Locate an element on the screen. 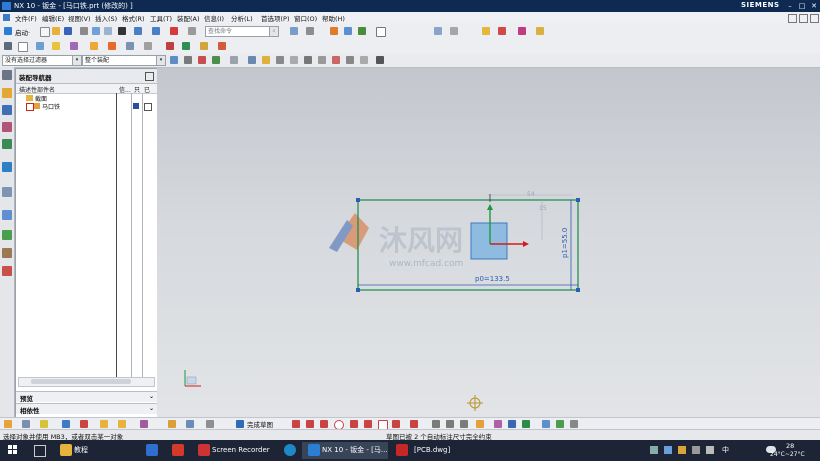 Image resolution: width=820 pixels, height=461 pixels. horizontal-scrollbar is located at coordinates (86, 382).